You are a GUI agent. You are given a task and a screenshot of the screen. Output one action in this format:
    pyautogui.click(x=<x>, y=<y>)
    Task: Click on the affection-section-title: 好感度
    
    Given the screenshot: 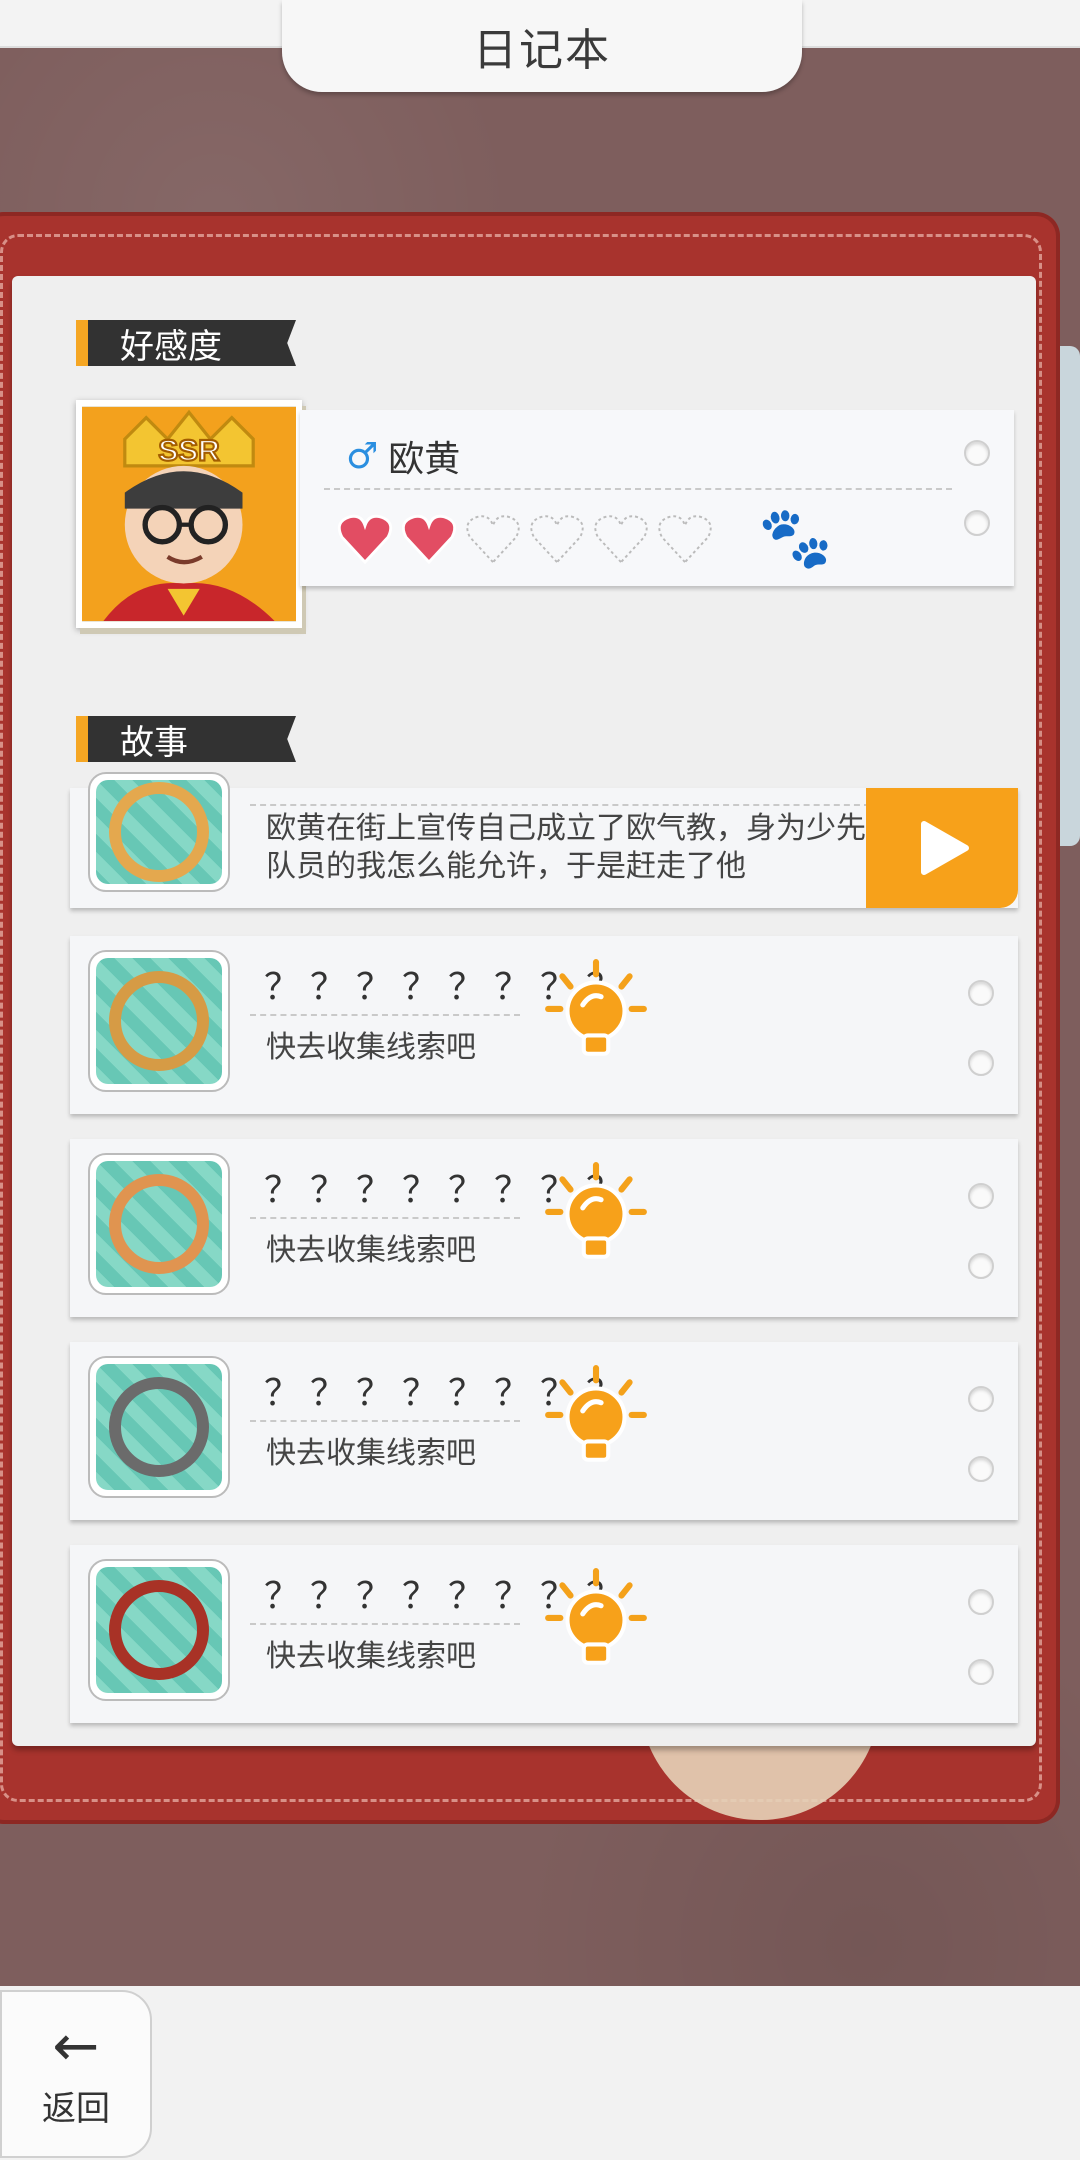 What is the action you would take?
    pyautogui.click(x=171, y=346)
    